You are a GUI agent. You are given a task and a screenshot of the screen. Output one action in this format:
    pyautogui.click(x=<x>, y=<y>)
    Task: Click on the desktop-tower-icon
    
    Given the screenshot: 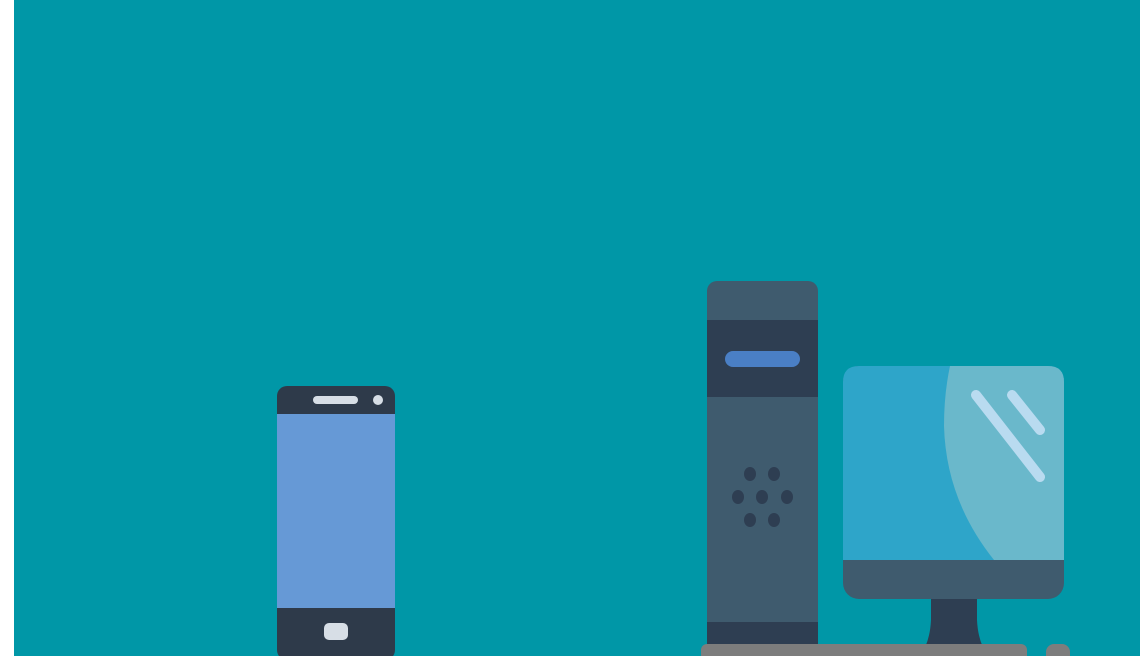 What is the action you would take?
    pyautogui.click(x=762, y=467)
    